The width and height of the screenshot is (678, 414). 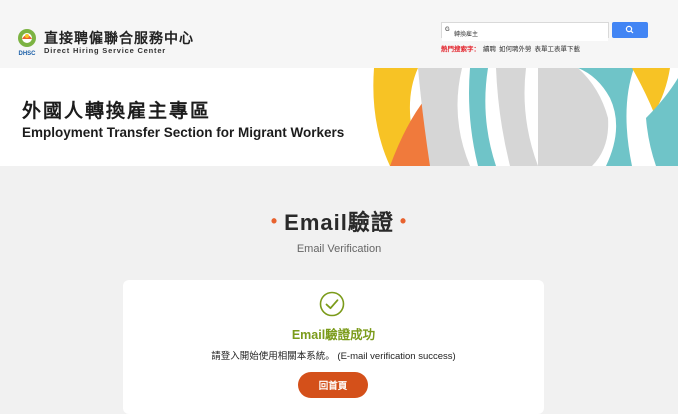 I want to click on hot-keywords-label: 熱門搜索字：, so click(x=460, y=49).